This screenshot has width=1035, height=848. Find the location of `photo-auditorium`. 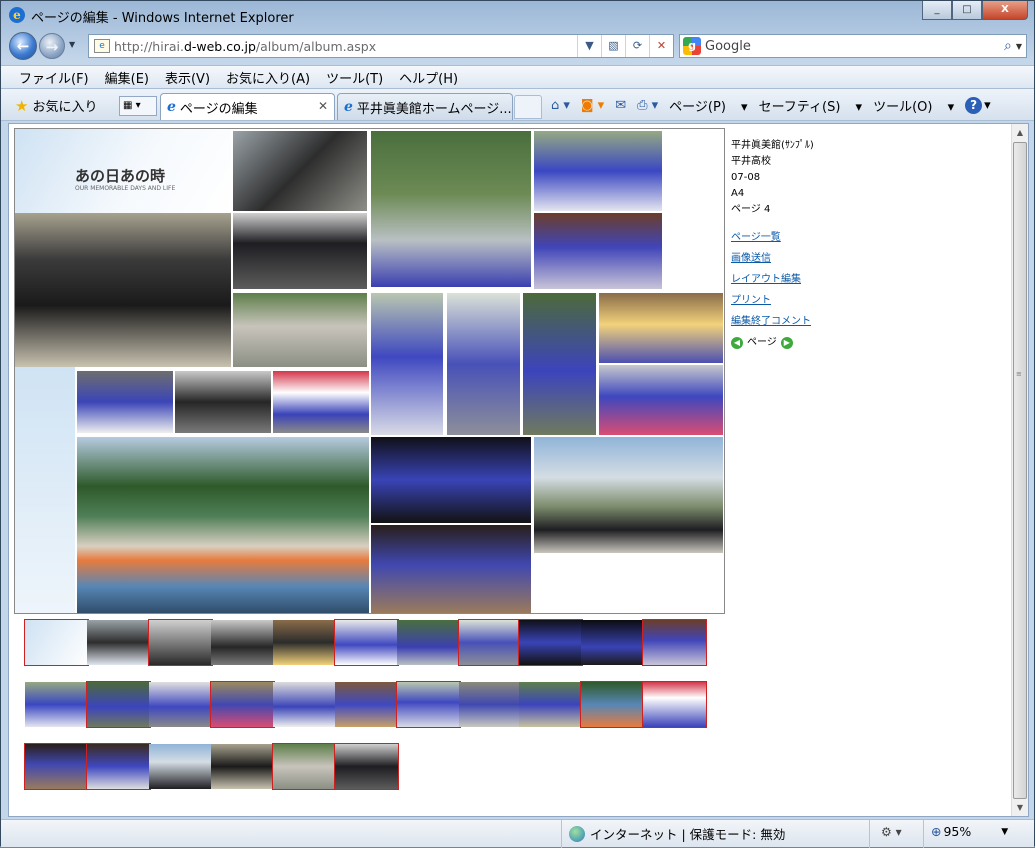

photo-auditorium is located at coordinates (300, 251).